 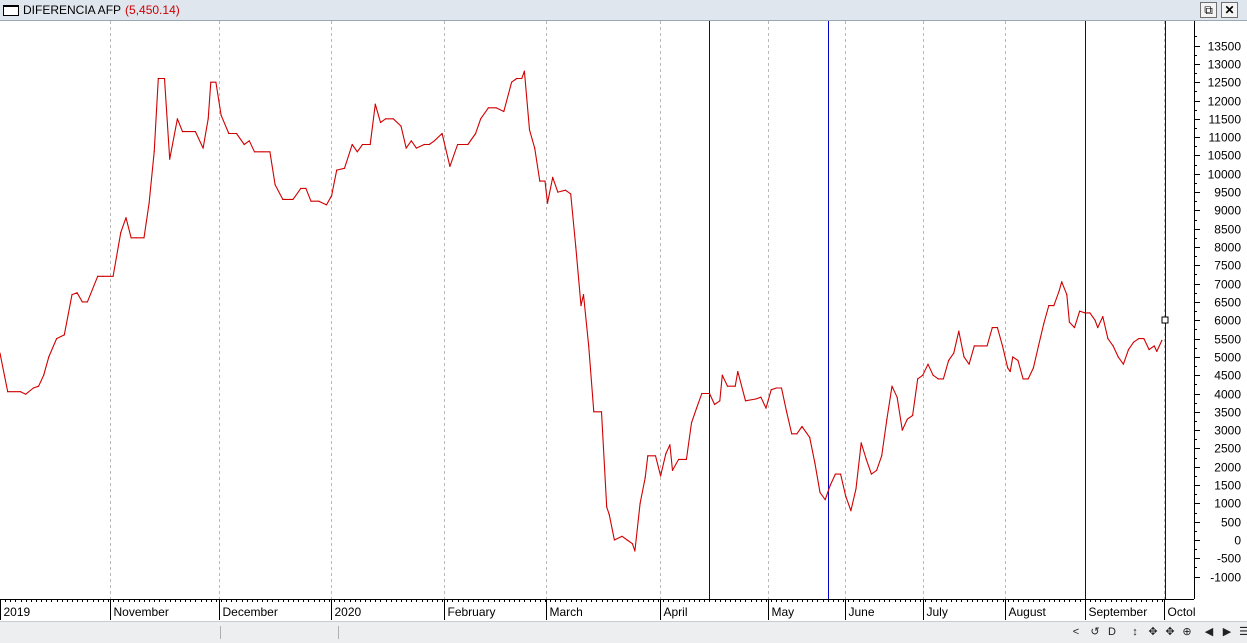 I want to click on move-icon: ✥, so click(x=1153, y=632).